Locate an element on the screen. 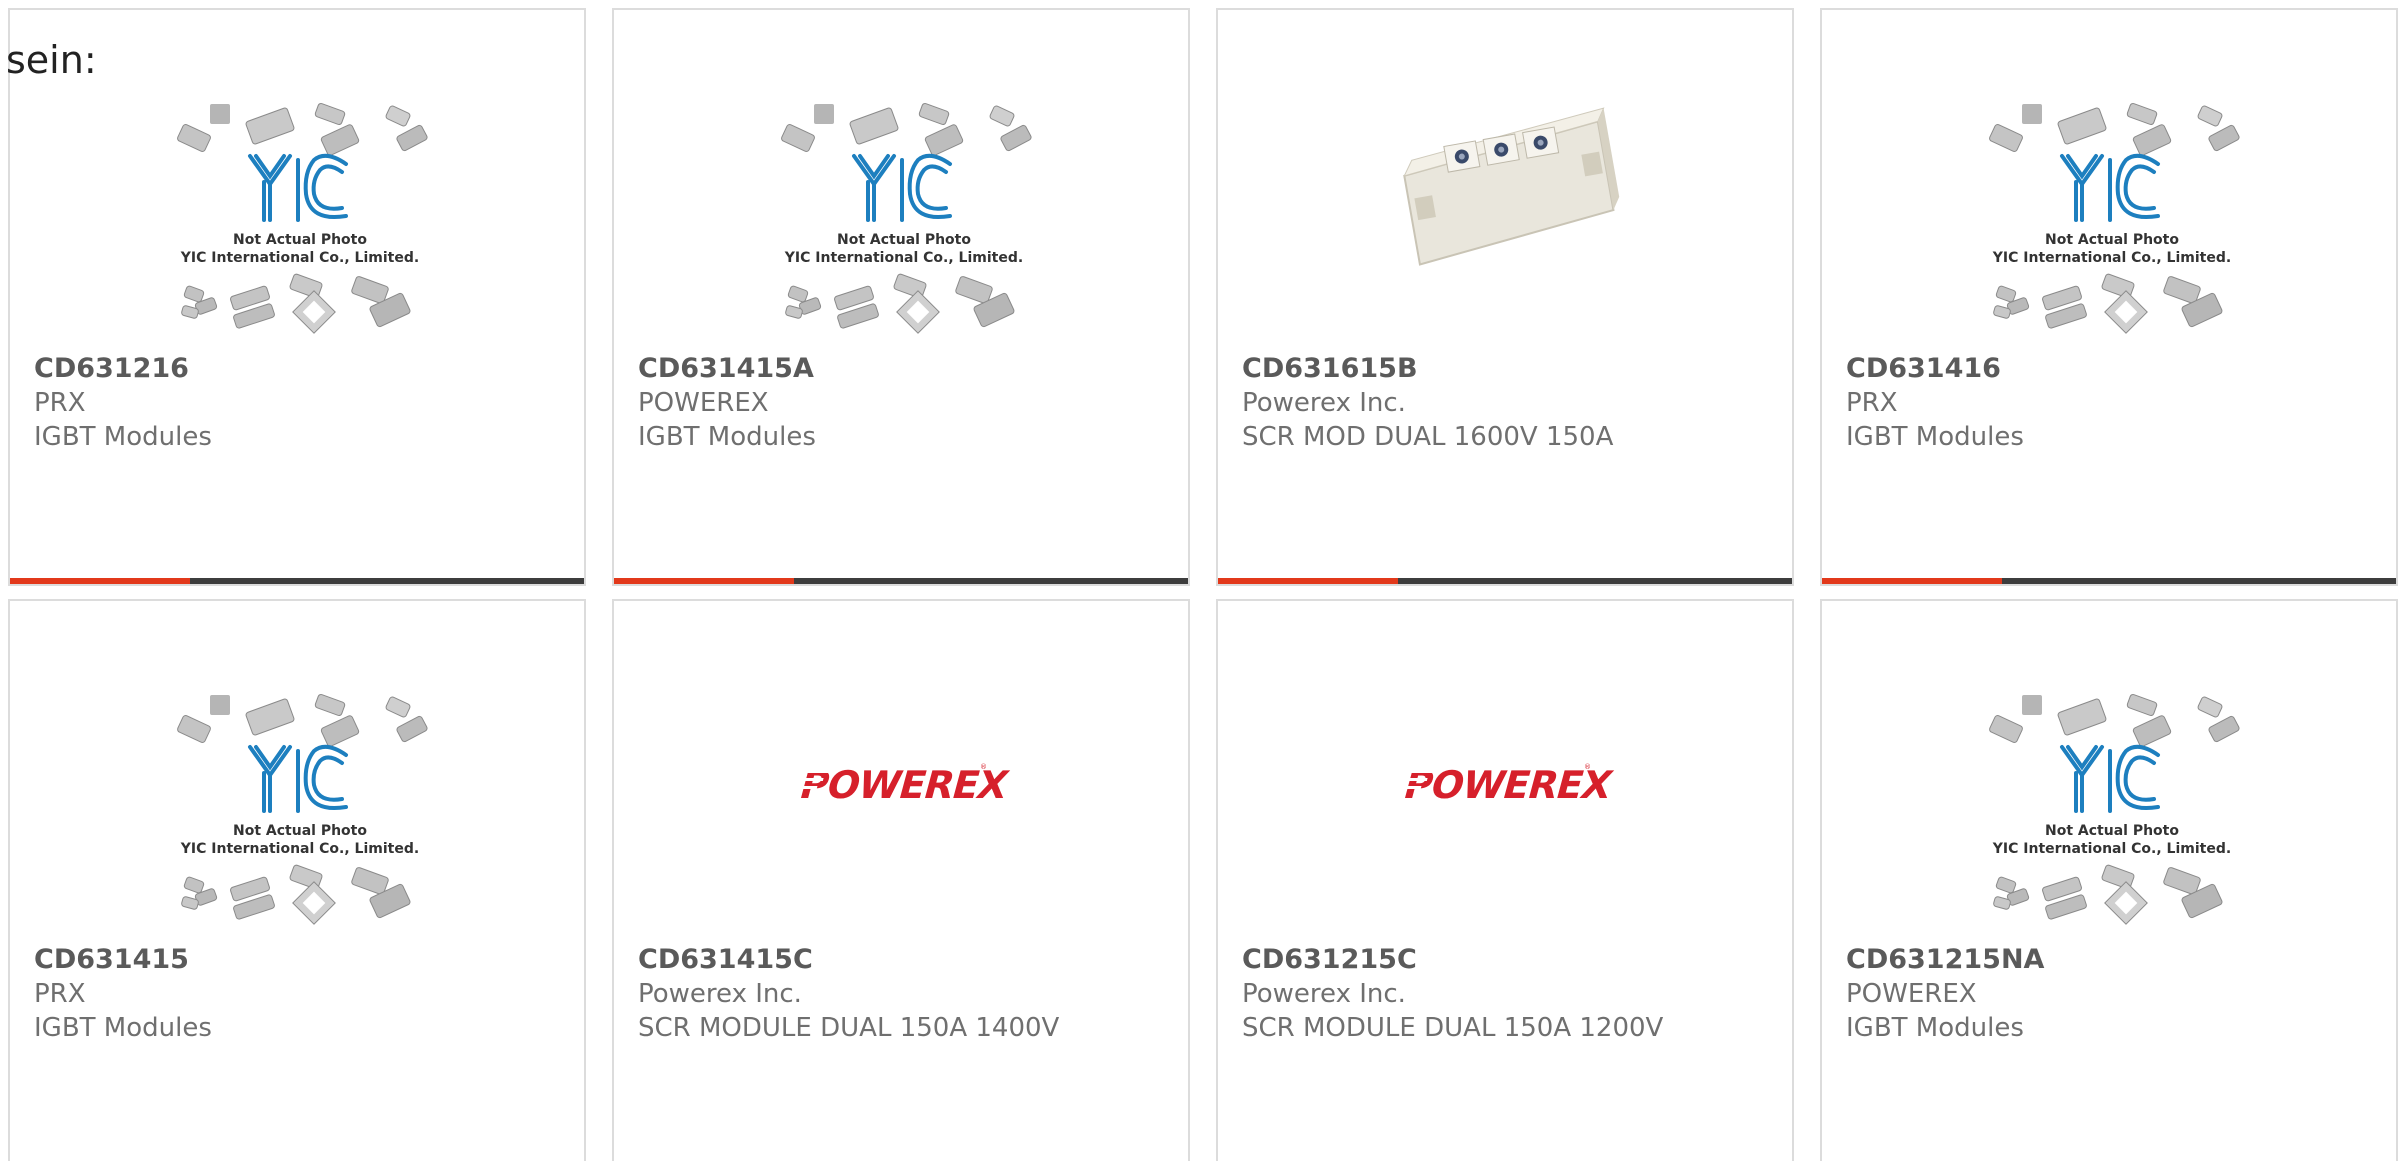  description: SCR MODULE DUAL 150A 1400V is located at coordinates (849, 1028).